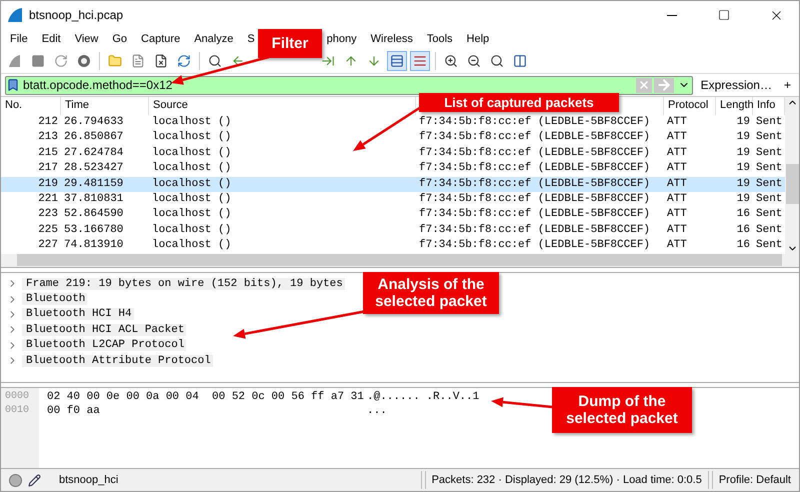 The image size is (800, 492). I want to click on hex-bytes: 02 40 00 0e 00 0a 00 04 00 52 0c 00 56 ff a7 31, so click(206, 398).